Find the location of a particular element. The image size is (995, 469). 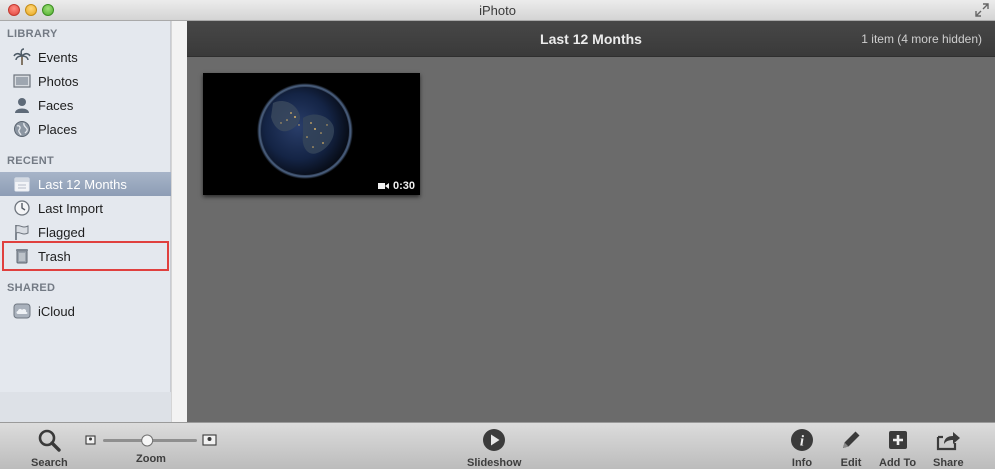

add-icon is located at coordinates (898, 440).